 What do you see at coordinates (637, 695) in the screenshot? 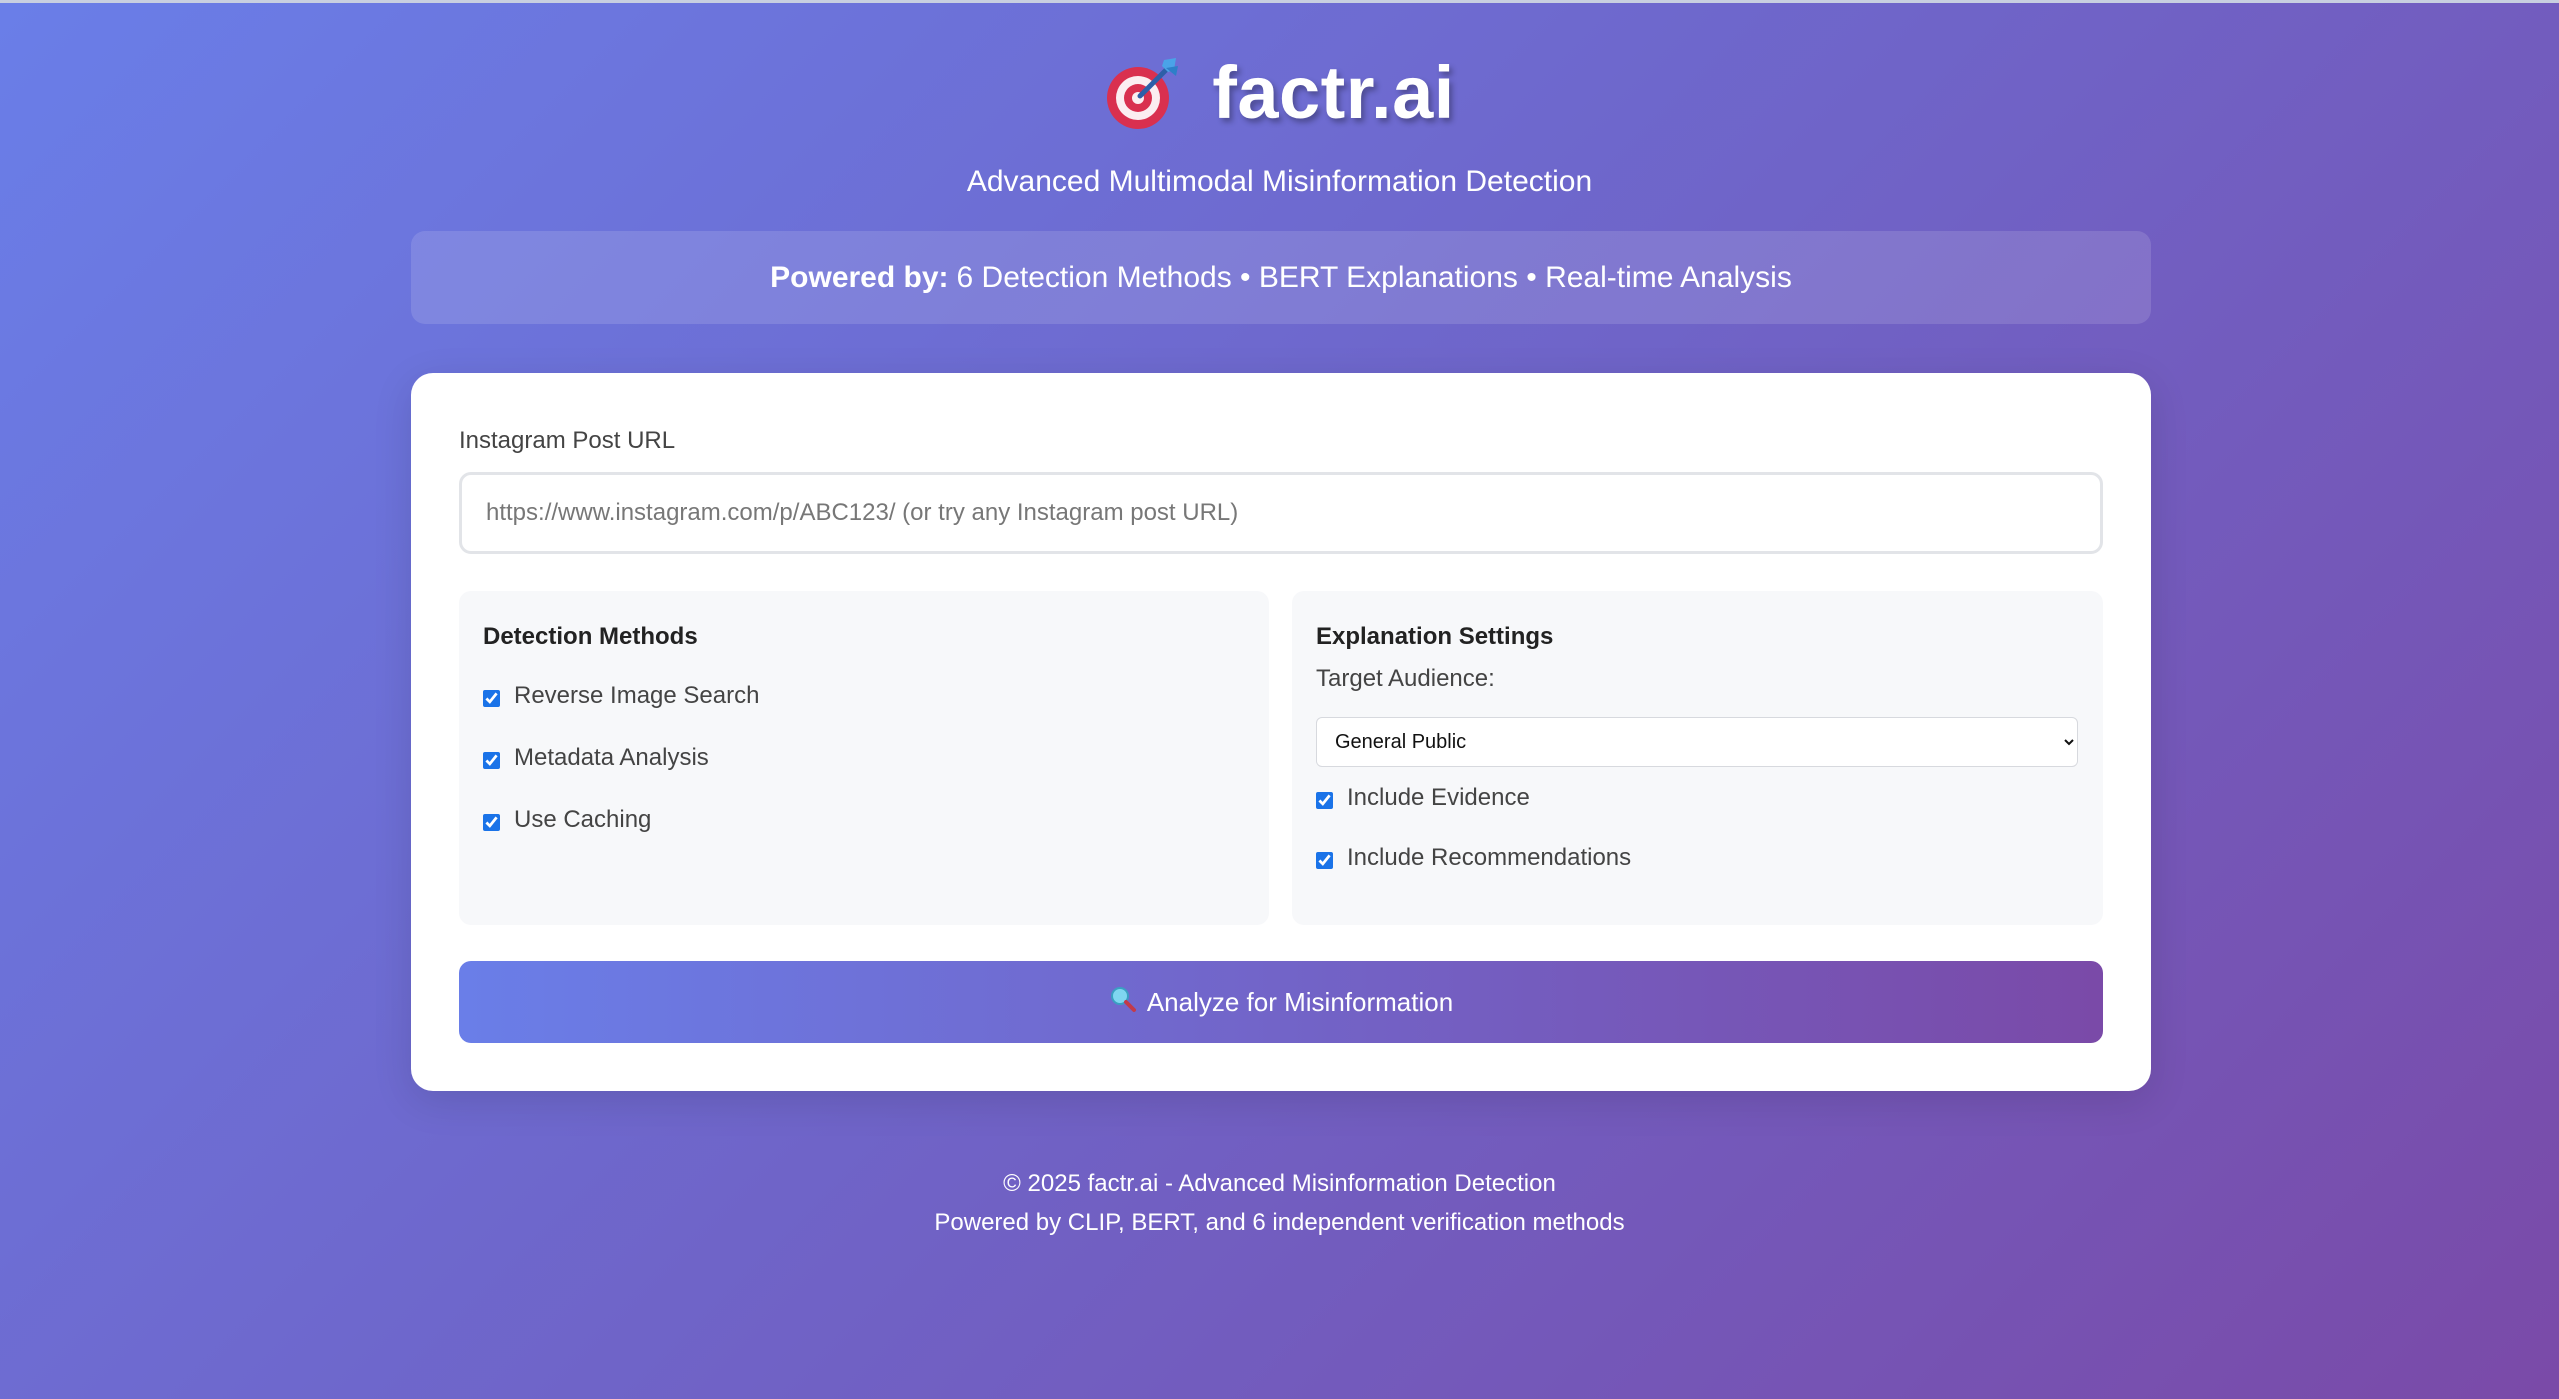
I see `option-label: Reverse Image Search` at bounding box center [637, 695].